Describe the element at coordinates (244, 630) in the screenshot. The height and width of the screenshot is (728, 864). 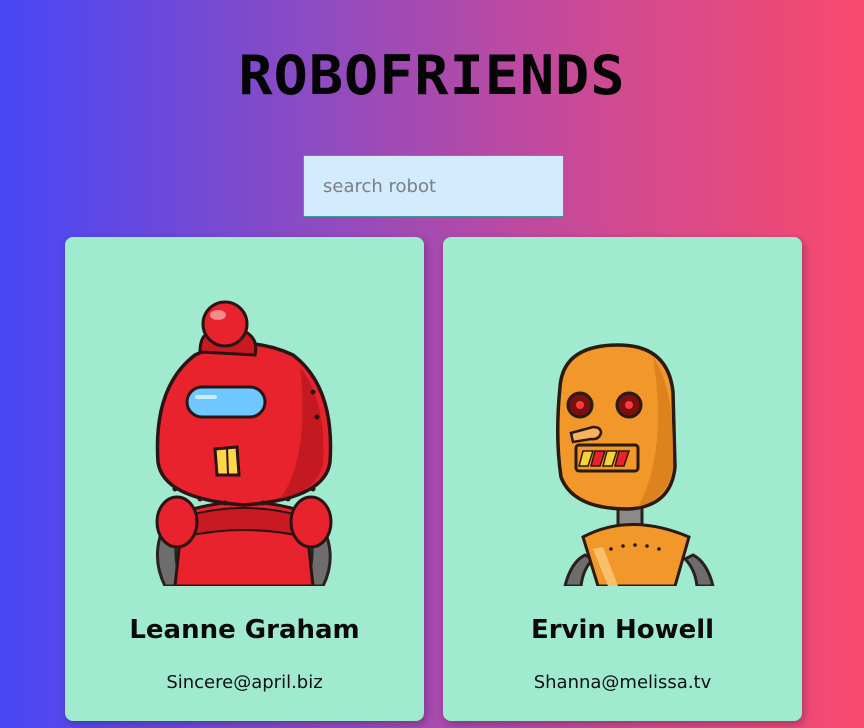
I see `robot-name: Leanne Graham` at that location.